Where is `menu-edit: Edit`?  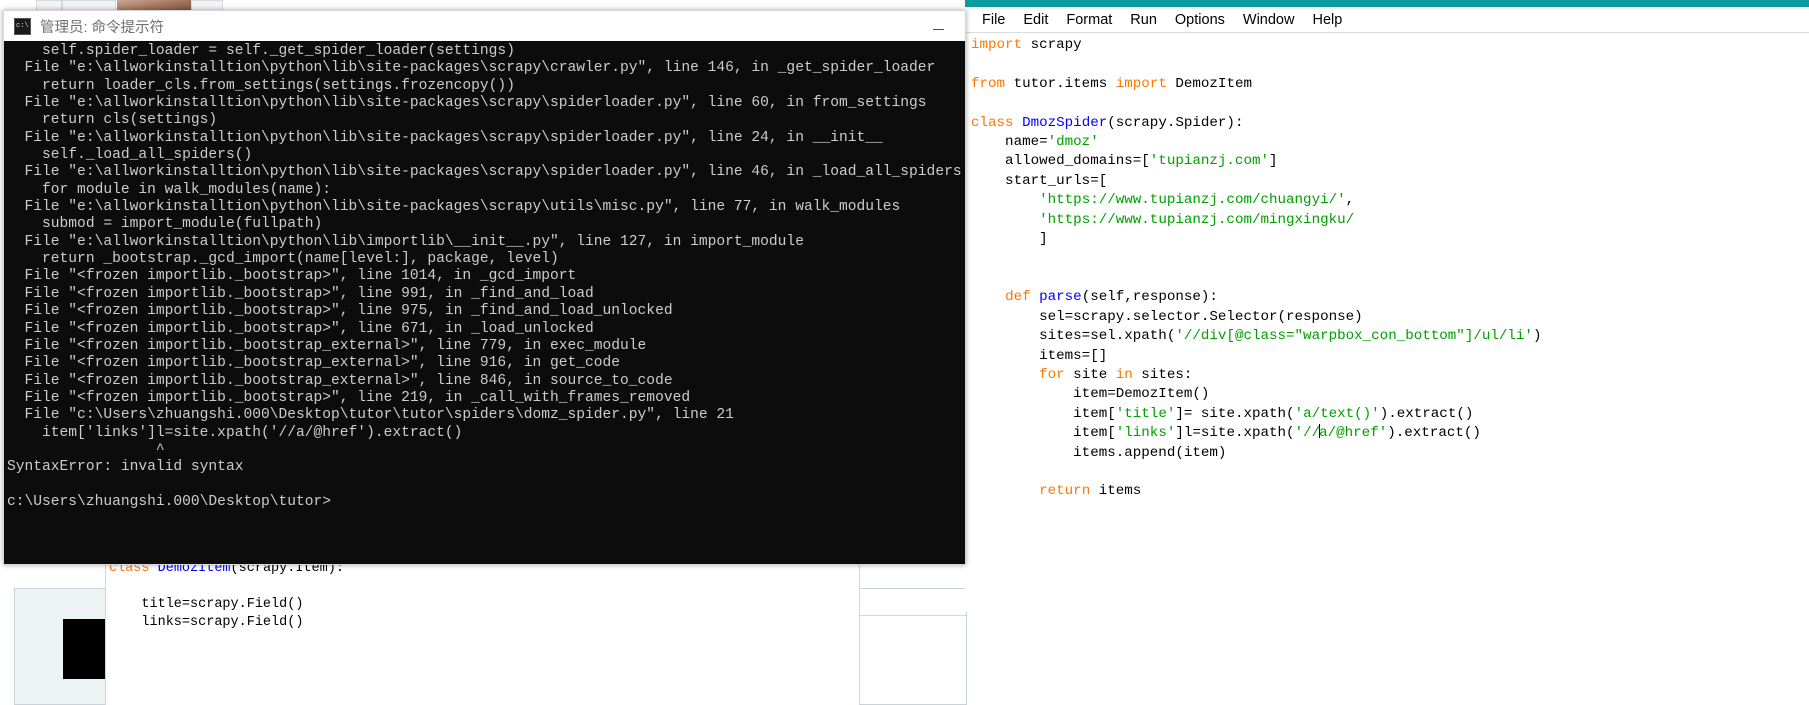 menu-edit: Edit is located at coordinates (1035, 20).